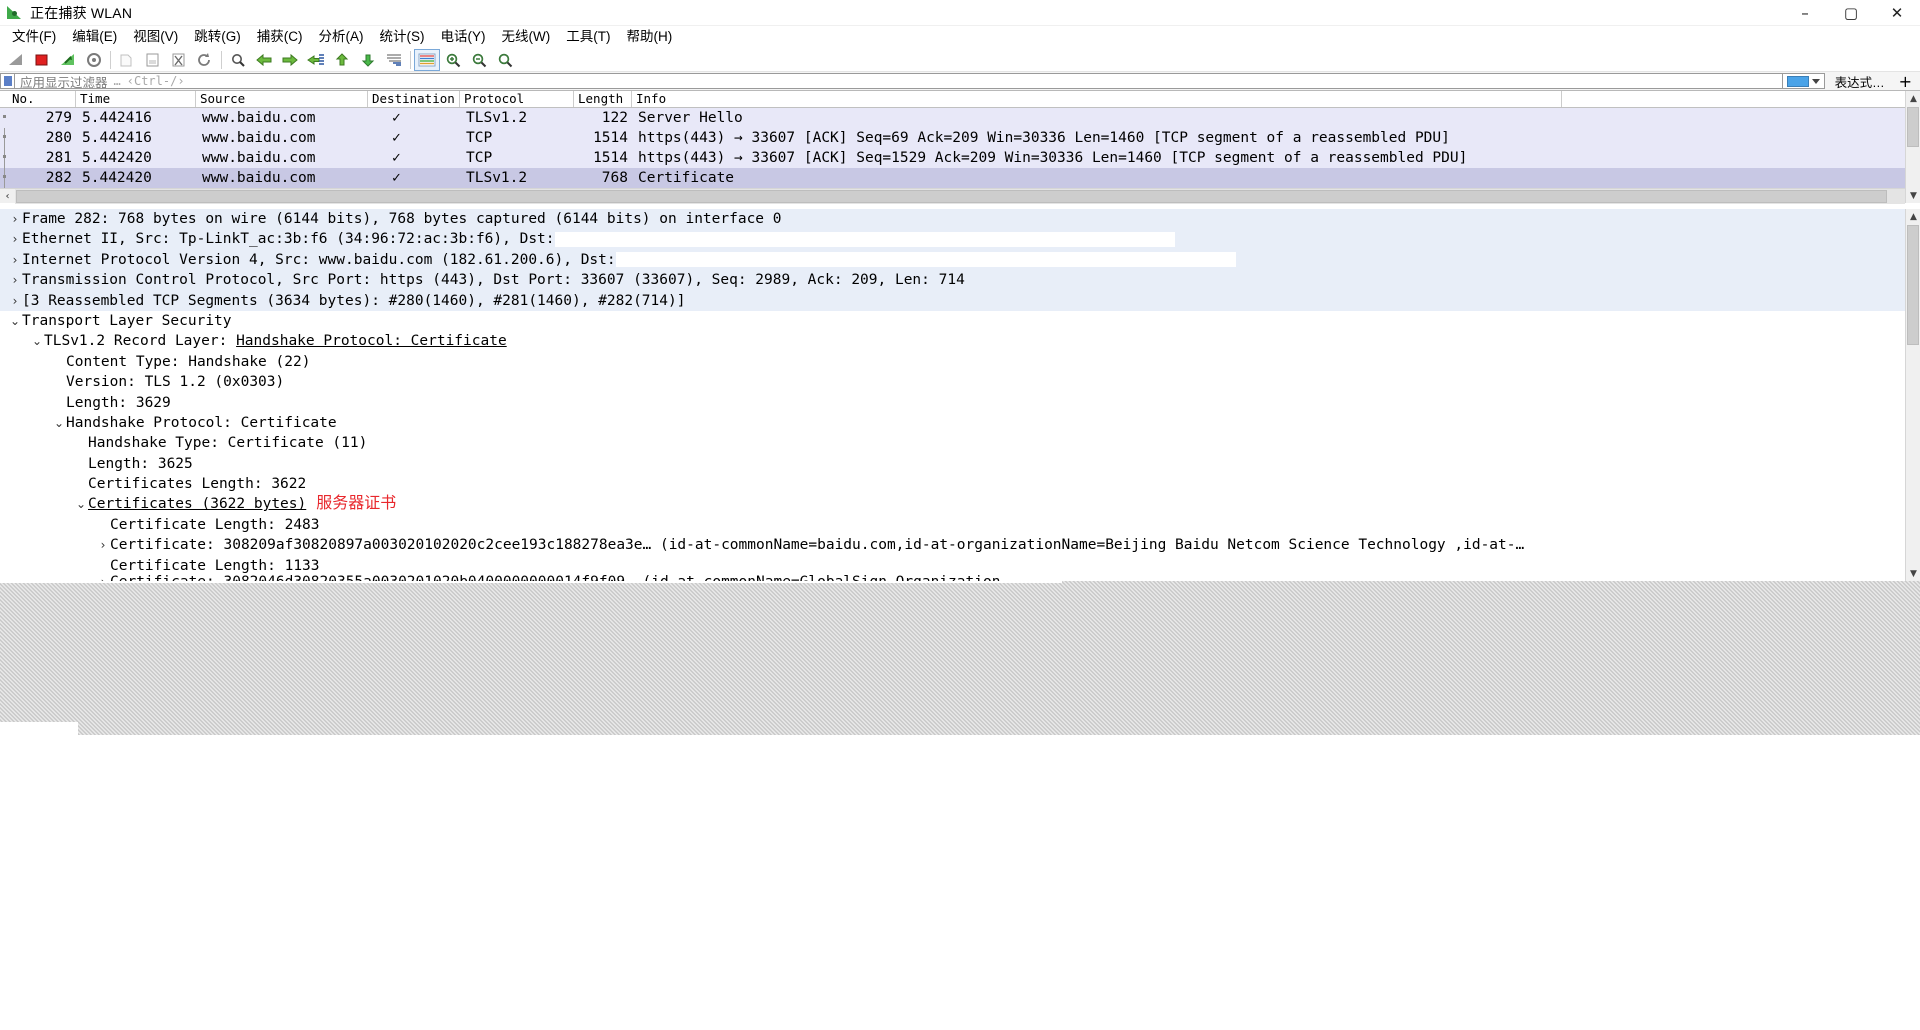 This screenshot has height=1030, width=1920. I want to click on chevron-down-icon, so click(1815, 81).